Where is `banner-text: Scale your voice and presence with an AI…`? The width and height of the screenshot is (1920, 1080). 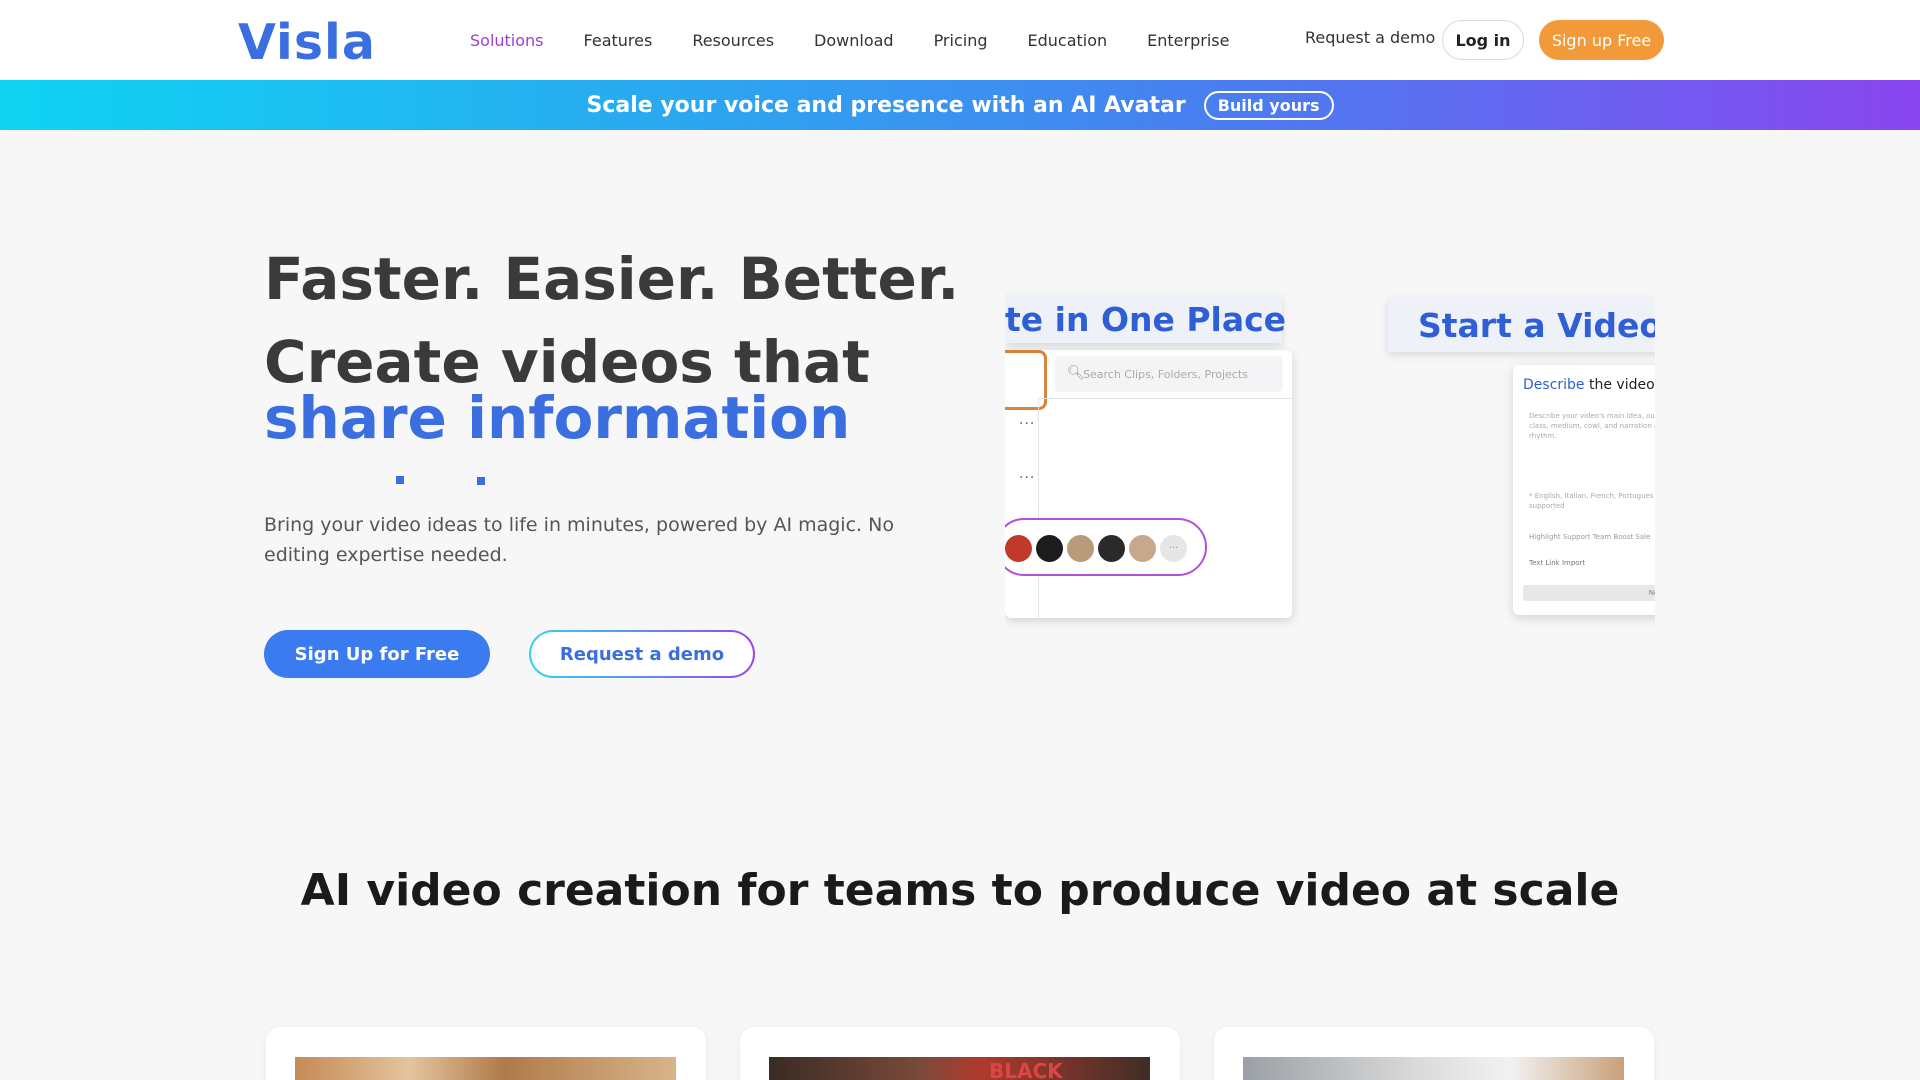
banner-text: Scale your voice and presence with an AI… is located at coordinates (886, 105).